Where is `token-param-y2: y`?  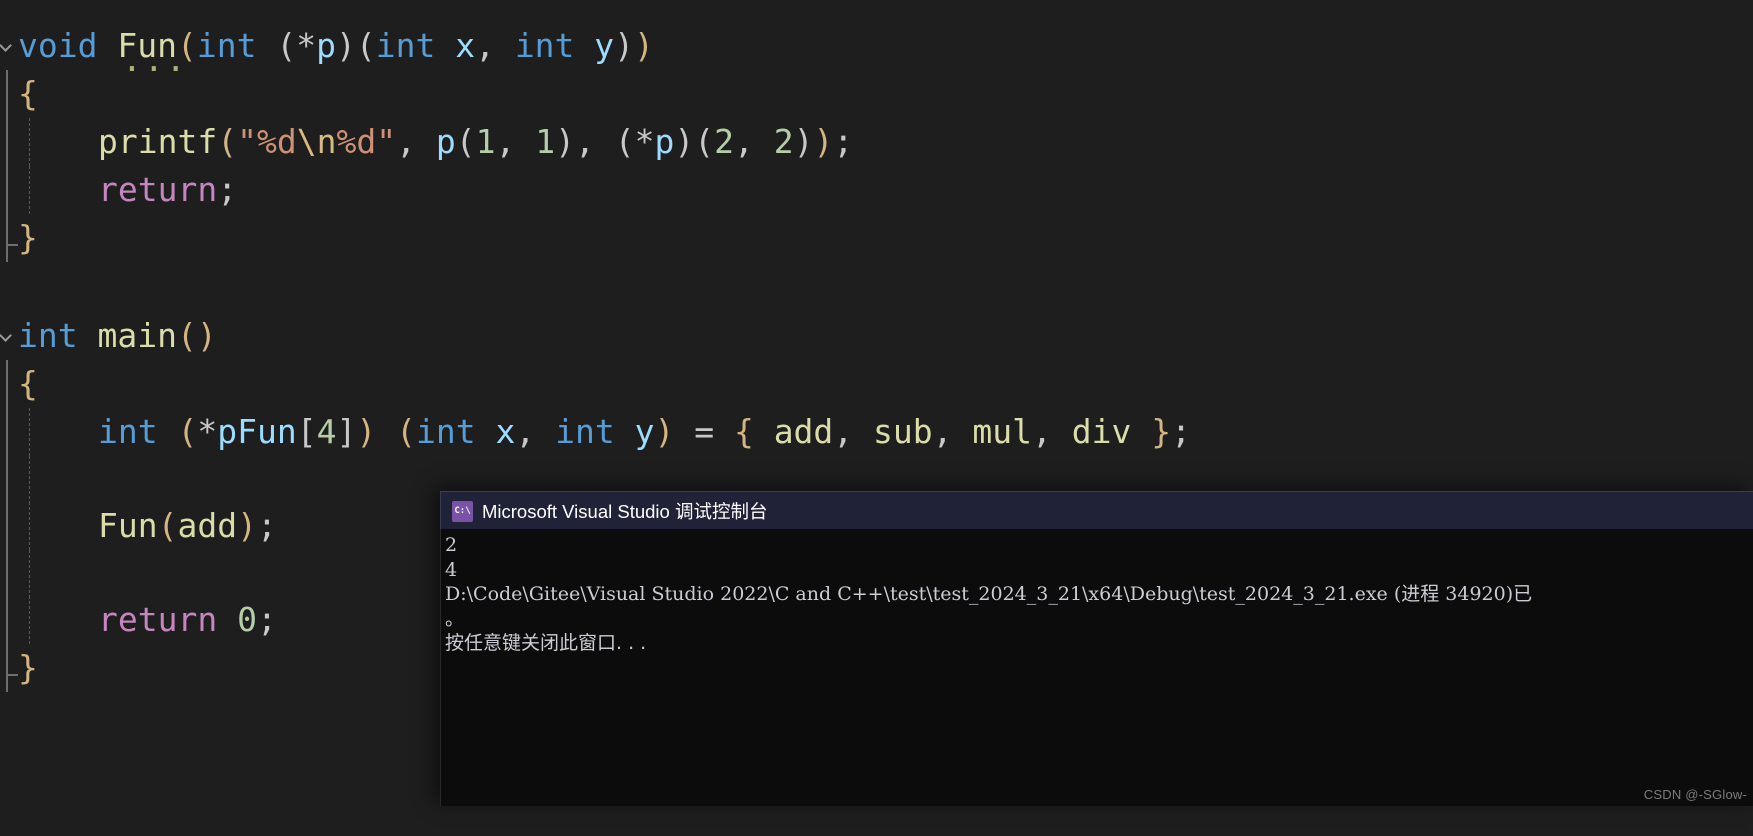
token-param-y2: y is located at coordinates (644, 431).